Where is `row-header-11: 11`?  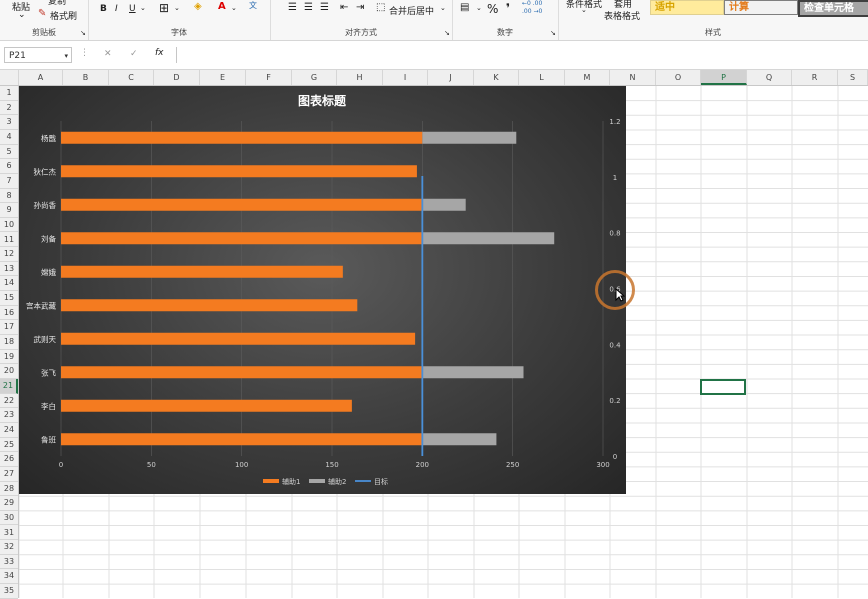 row-header-11: 11 is located at coordinates (9, 240).